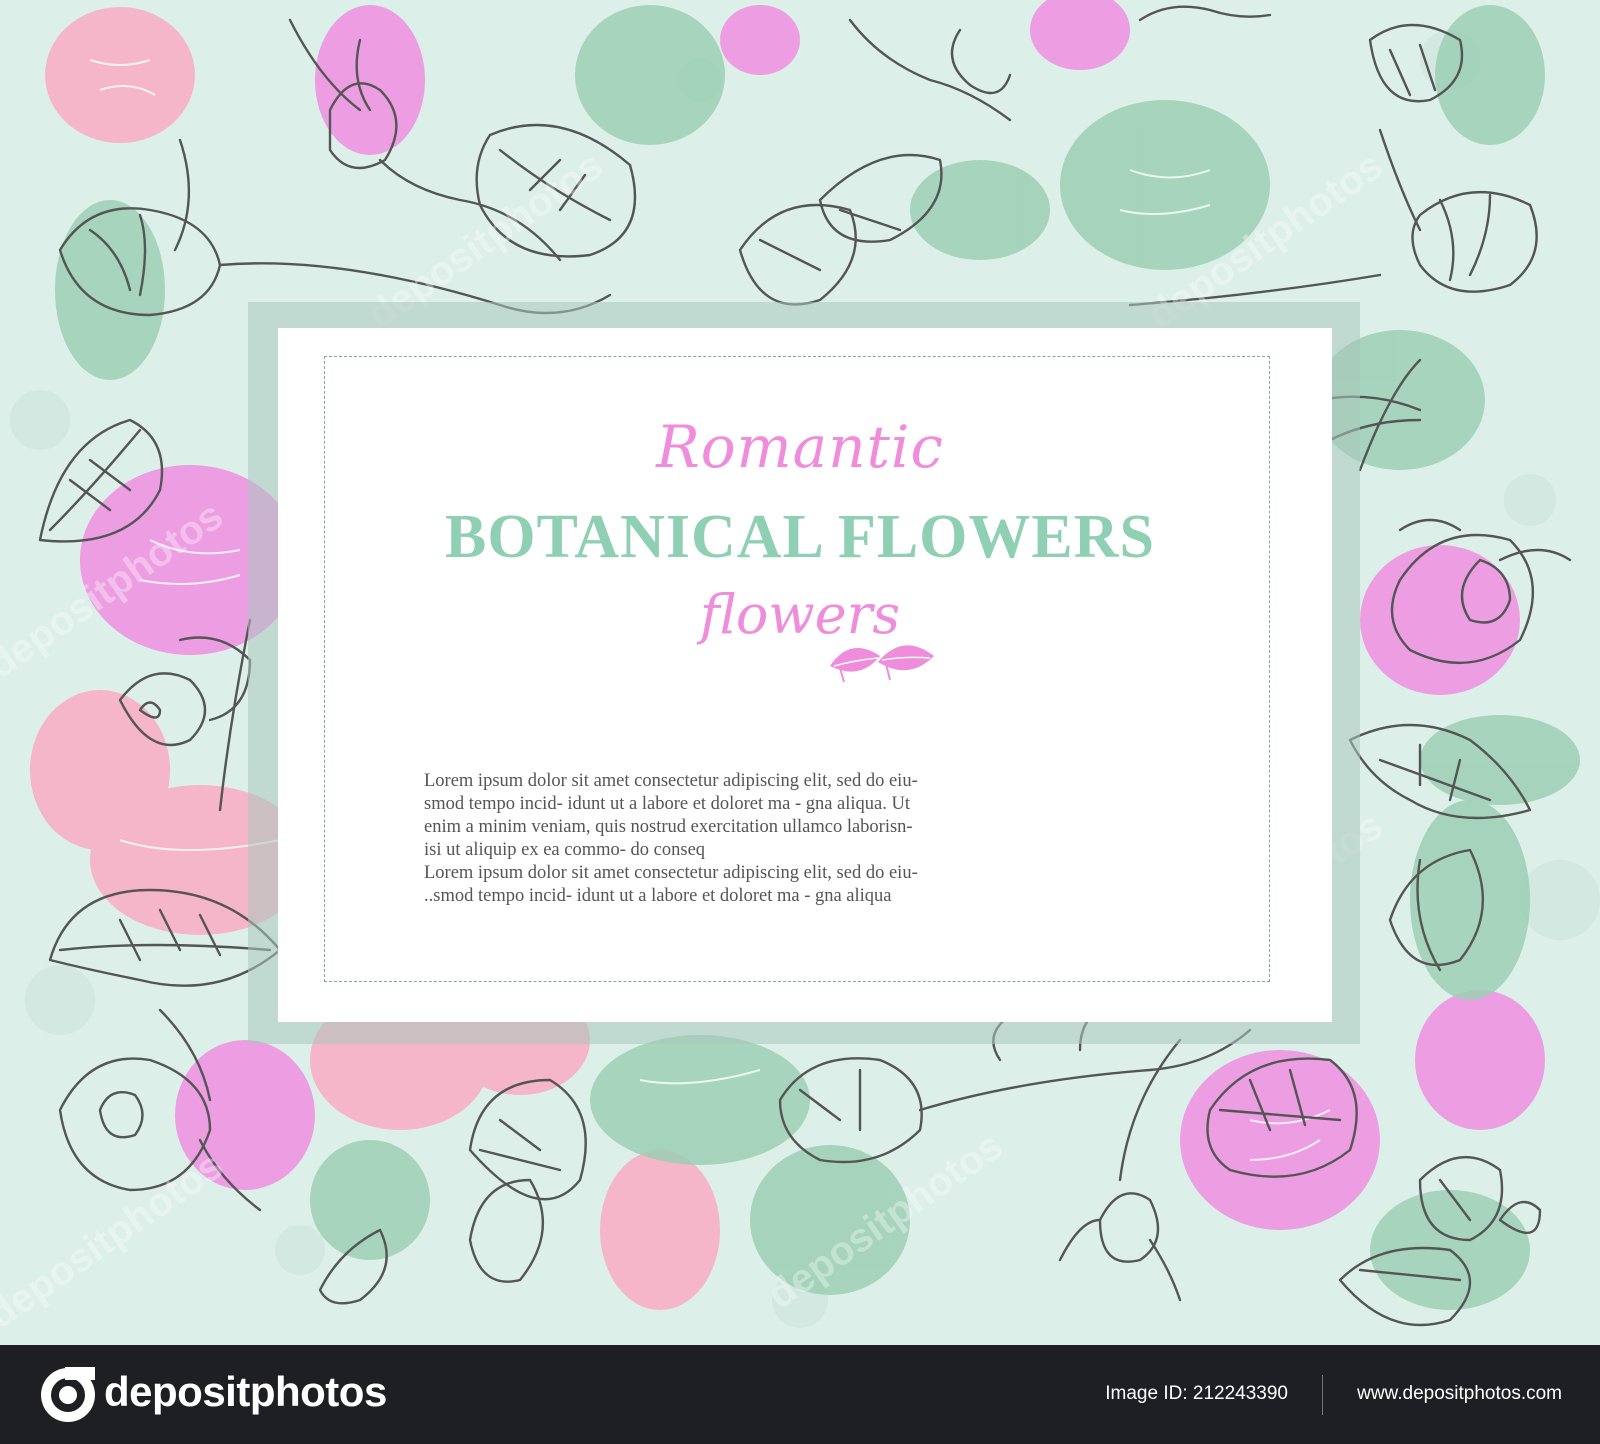 This screenshot has height=1444, width=1600. Describe the element at coordinates (245, 1391) in the screenshot. I see `logo-text: depositphotos` at that location.